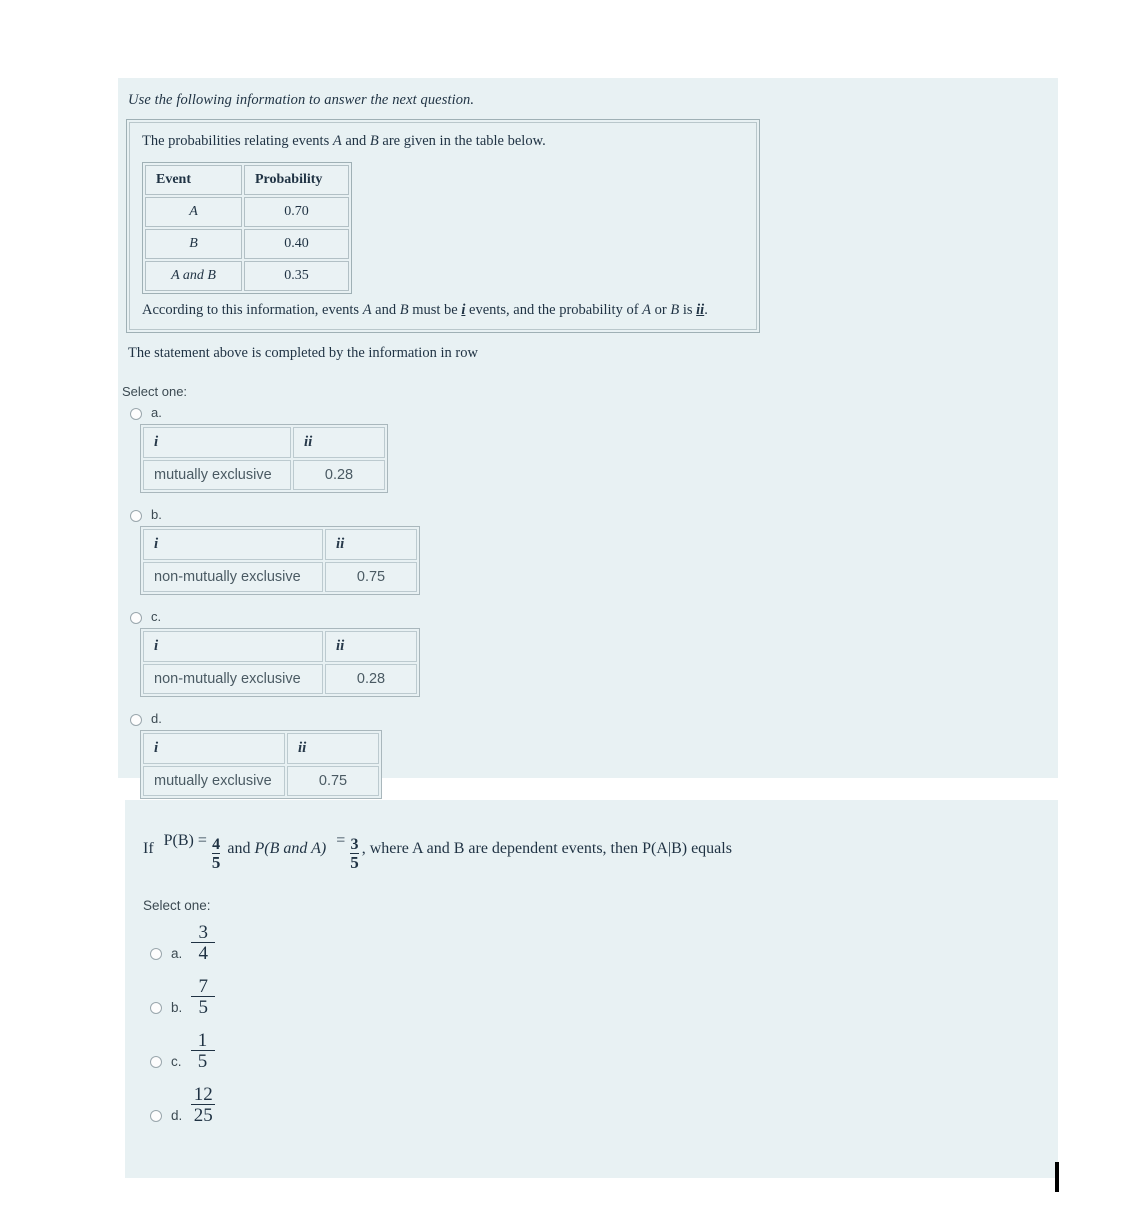 This screenshot has width=1138, height=1212. What do you see at coordinates (239, 848) in the screenshot?
I see `stem-and: and` at bounding box center [239, 848].